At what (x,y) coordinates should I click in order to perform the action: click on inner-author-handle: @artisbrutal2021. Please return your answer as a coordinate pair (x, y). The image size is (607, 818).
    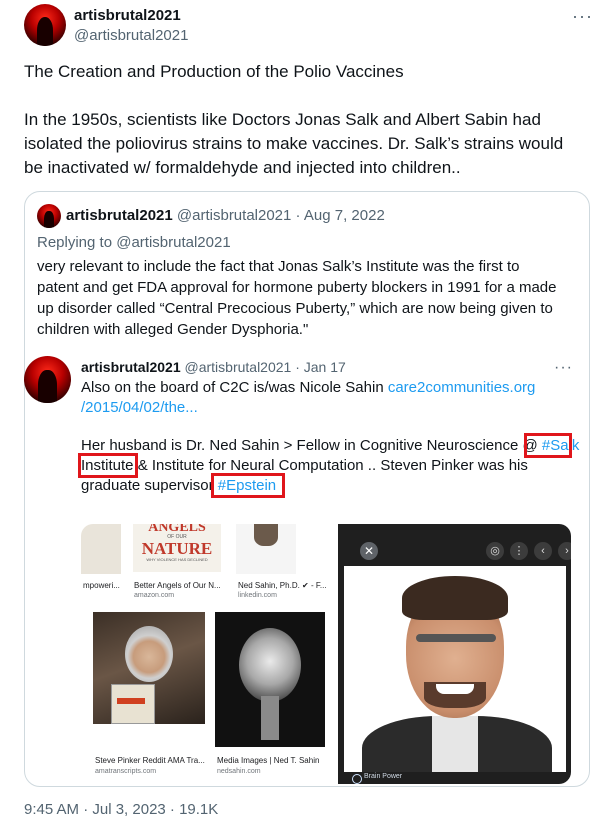
    Looking at the image, I should click on (238, 367).